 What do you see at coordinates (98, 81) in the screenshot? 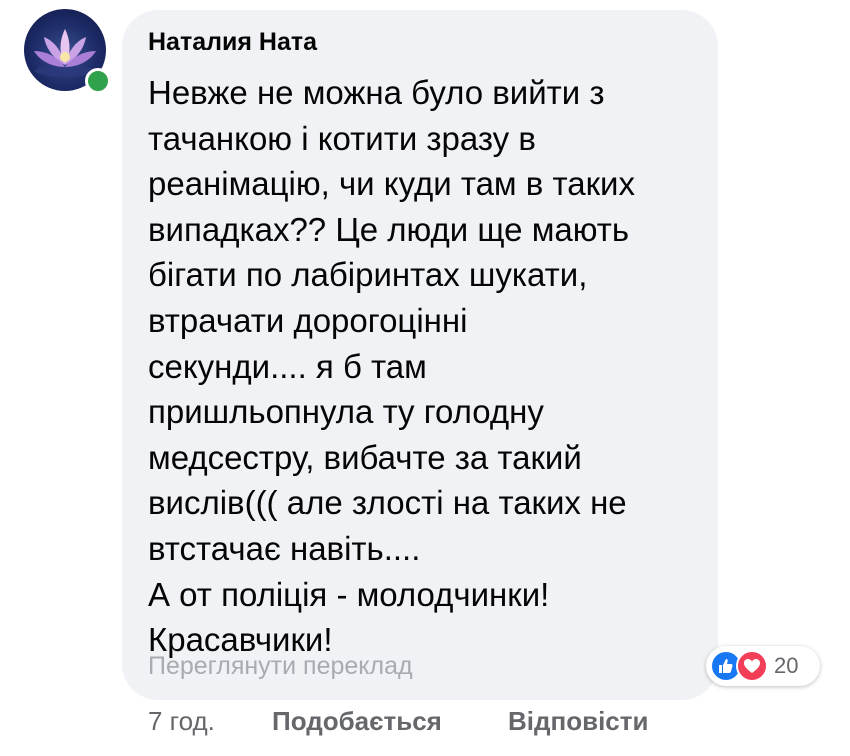
I see `online-status-dot` at bounding box center [98, 81].